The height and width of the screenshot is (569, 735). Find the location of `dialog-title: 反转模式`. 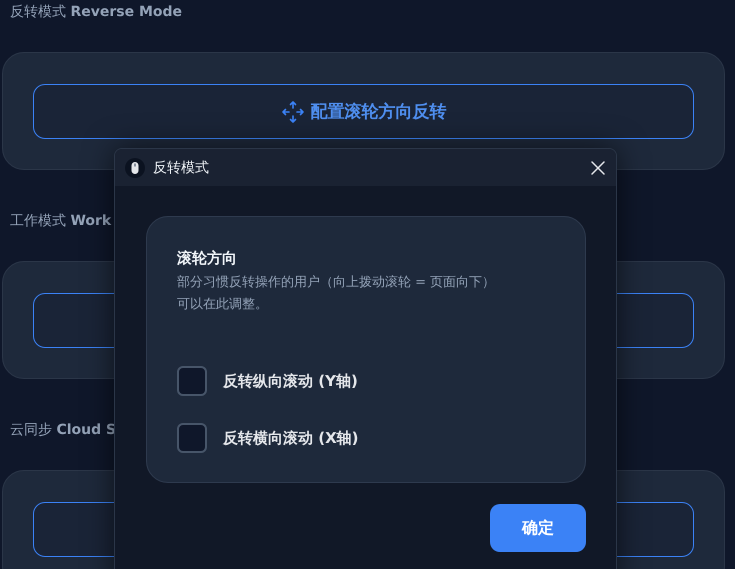

dialog-title: 反转模式 is located at coordinates (181, 167).